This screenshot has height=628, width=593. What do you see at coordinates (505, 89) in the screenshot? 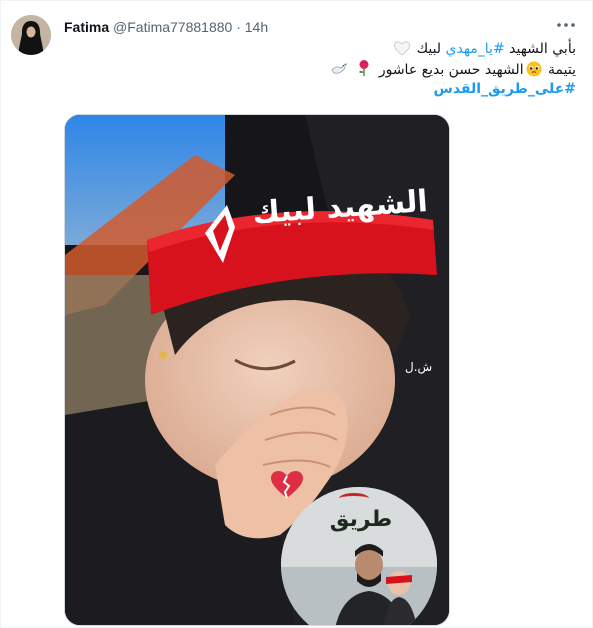
I see `hashtag-ala-tariq-al-quds: #على_طريق_القدس` at bounding box center [505, 89].